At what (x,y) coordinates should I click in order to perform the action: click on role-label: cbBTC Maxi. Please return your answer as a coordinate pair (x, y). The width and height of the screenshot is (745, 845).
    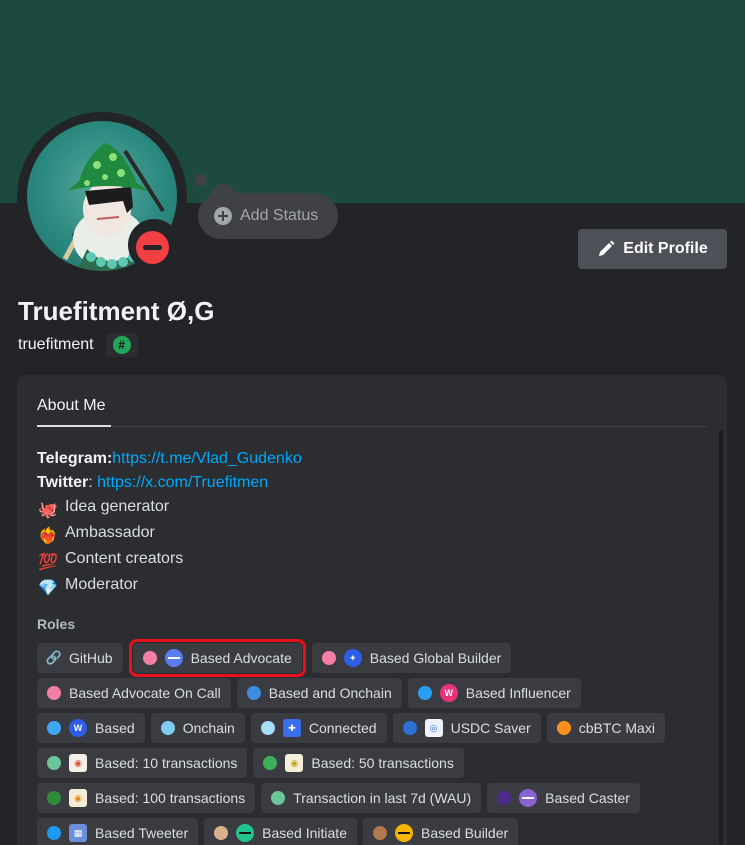
    Looking at the image, I should click on (616, 728).